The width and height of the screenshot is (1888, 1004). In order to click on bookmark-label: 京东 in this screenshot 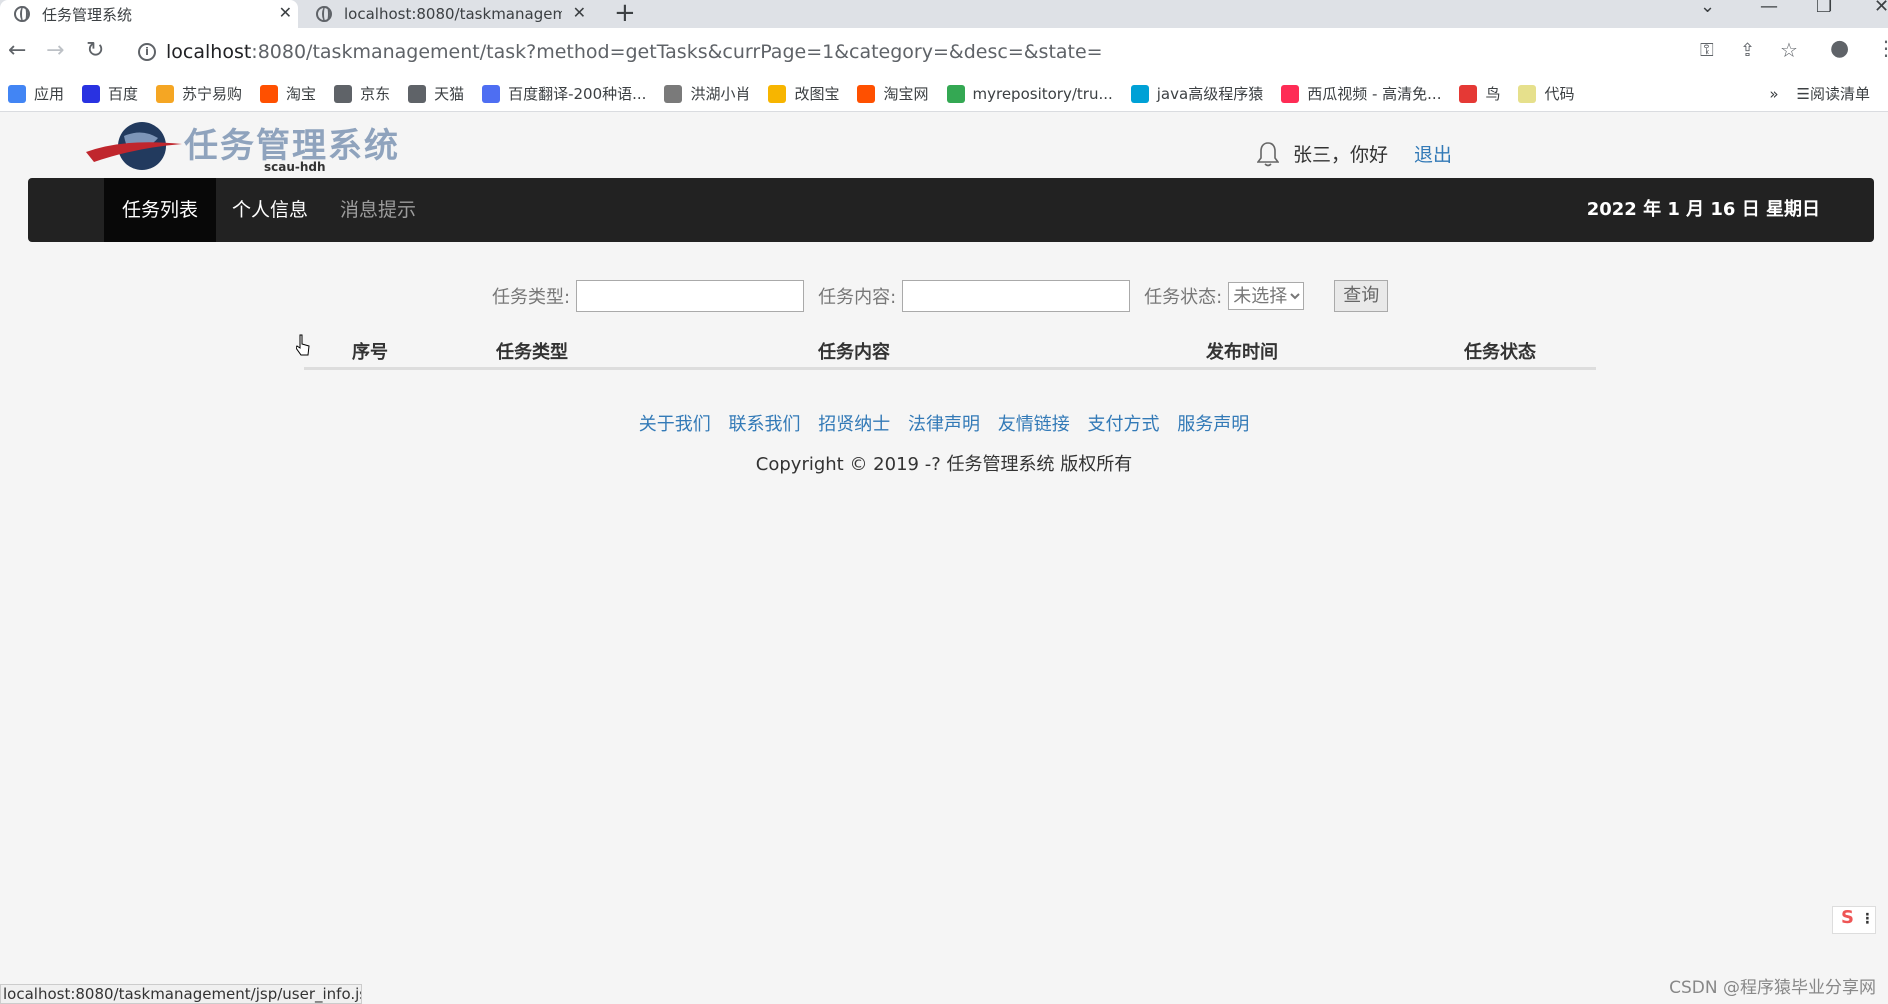, I will do `click(375, 94)`.